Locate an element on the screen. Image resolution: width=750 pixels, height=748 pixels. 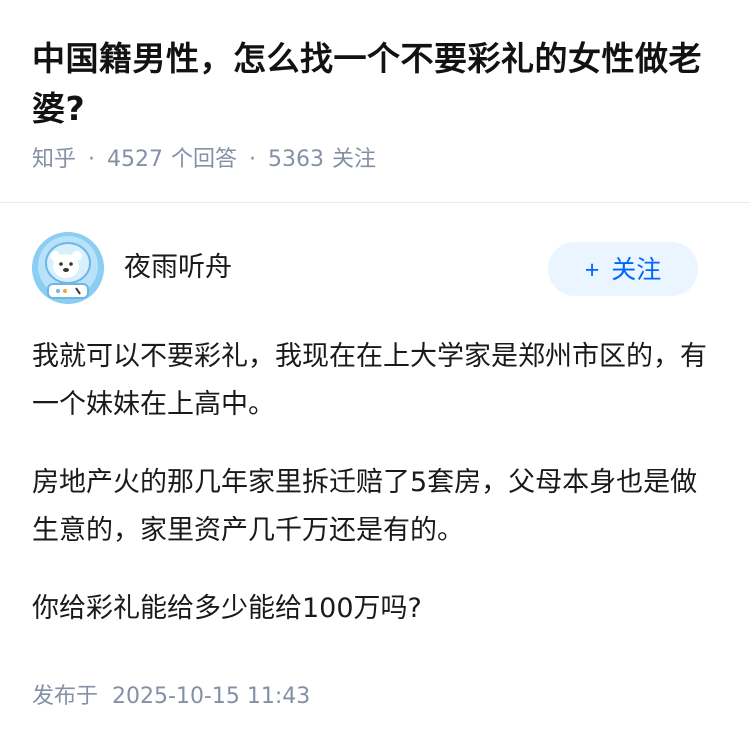
source-label: 知乎 is located at coordinates (54, 159).